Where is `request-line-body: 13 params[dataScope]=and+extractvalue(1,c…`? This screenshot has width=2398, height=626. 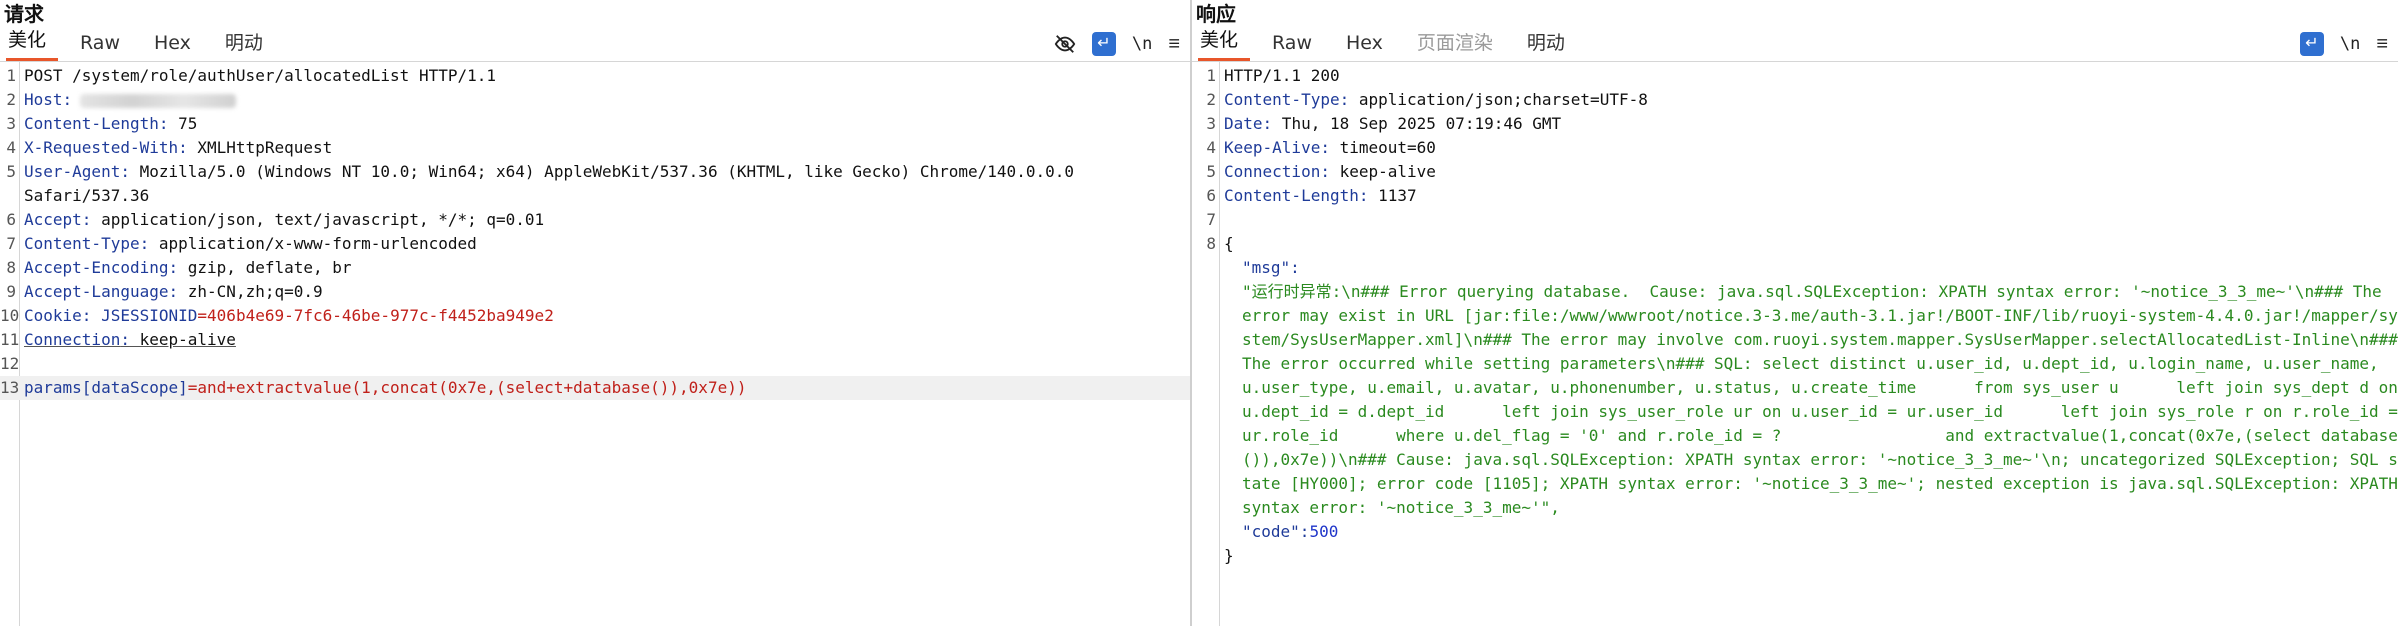 request-line-body: 13 params[dataScope]=and+extractvalue(1,c… is located at coordinates (595, 388).